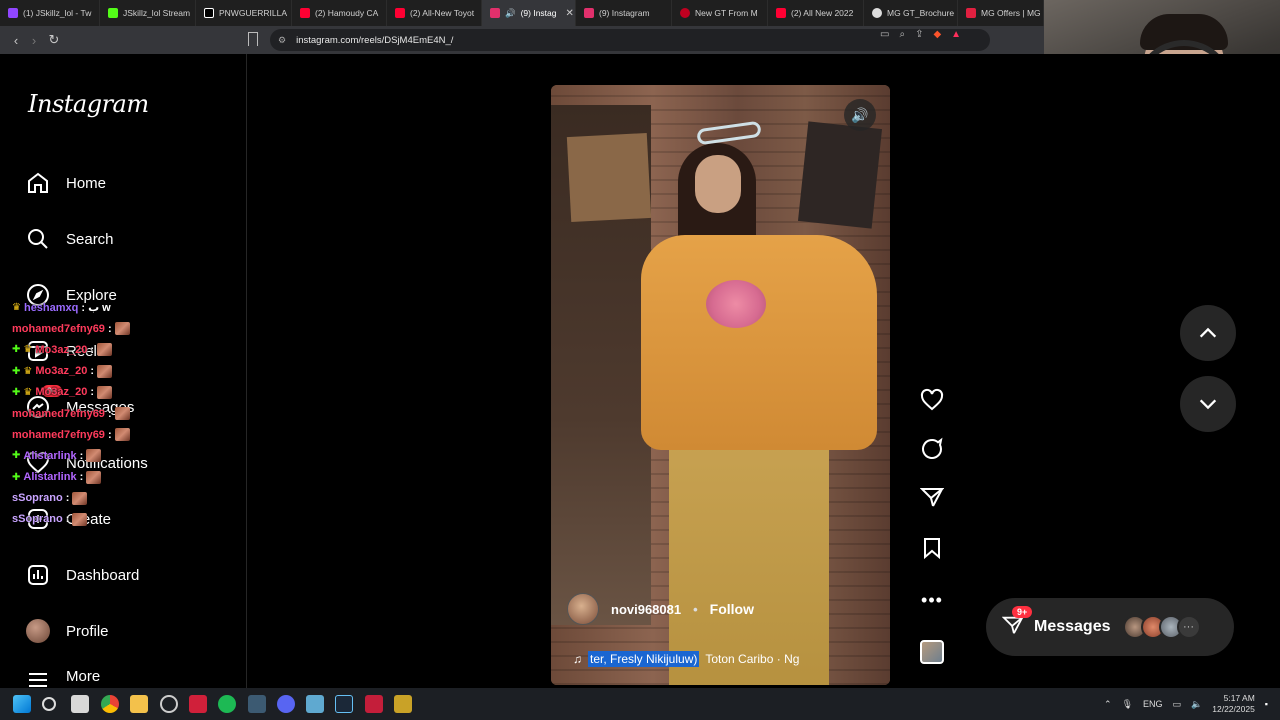  Describe the element at coordinates (16, 40) in the screenshot. I see `back-button: ‹` at that location.